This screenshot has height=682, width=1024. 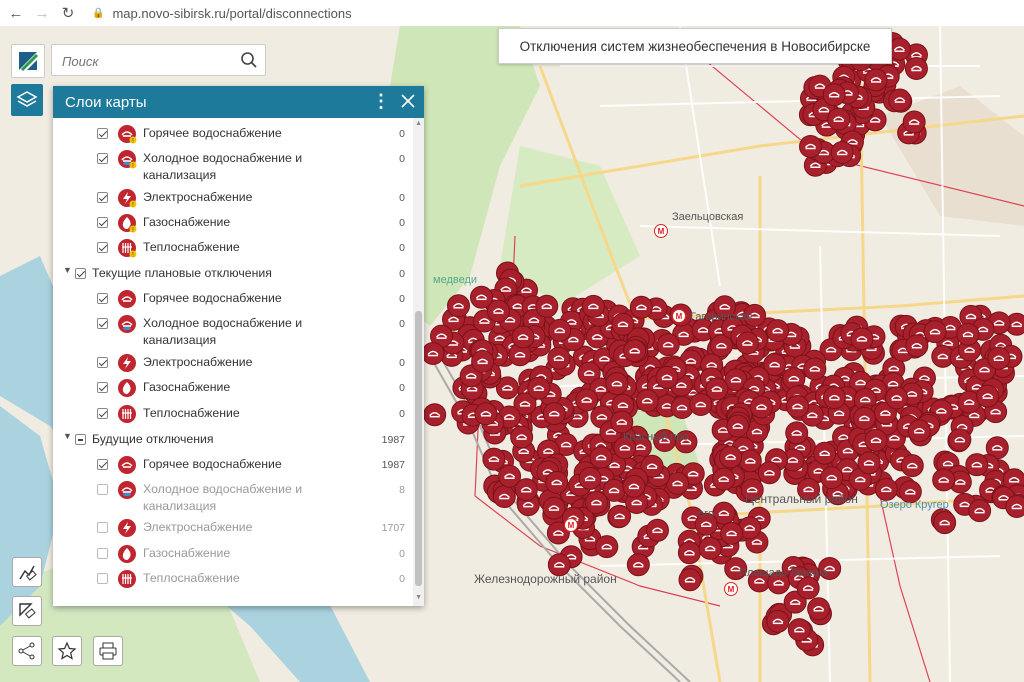 What do you see at coordinates (418, 448) in the screenshot?
I see `scrollbar-thumb` at bounding box center [418, 448].